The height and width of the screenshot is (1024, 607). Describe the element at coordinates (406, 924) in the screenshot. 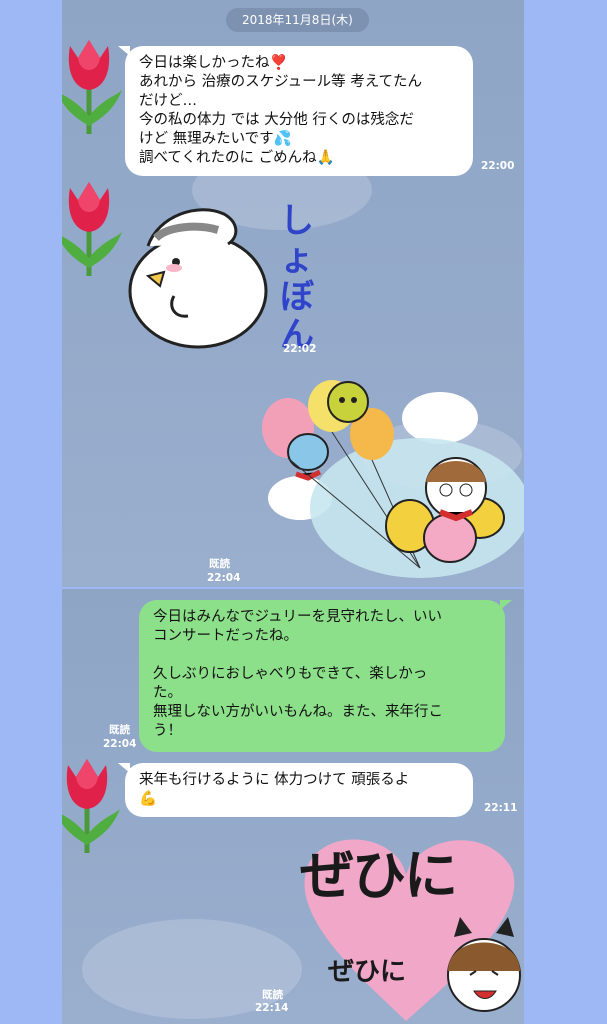

I see `sticker-zehini: ぜひに ぜひに` at that location.